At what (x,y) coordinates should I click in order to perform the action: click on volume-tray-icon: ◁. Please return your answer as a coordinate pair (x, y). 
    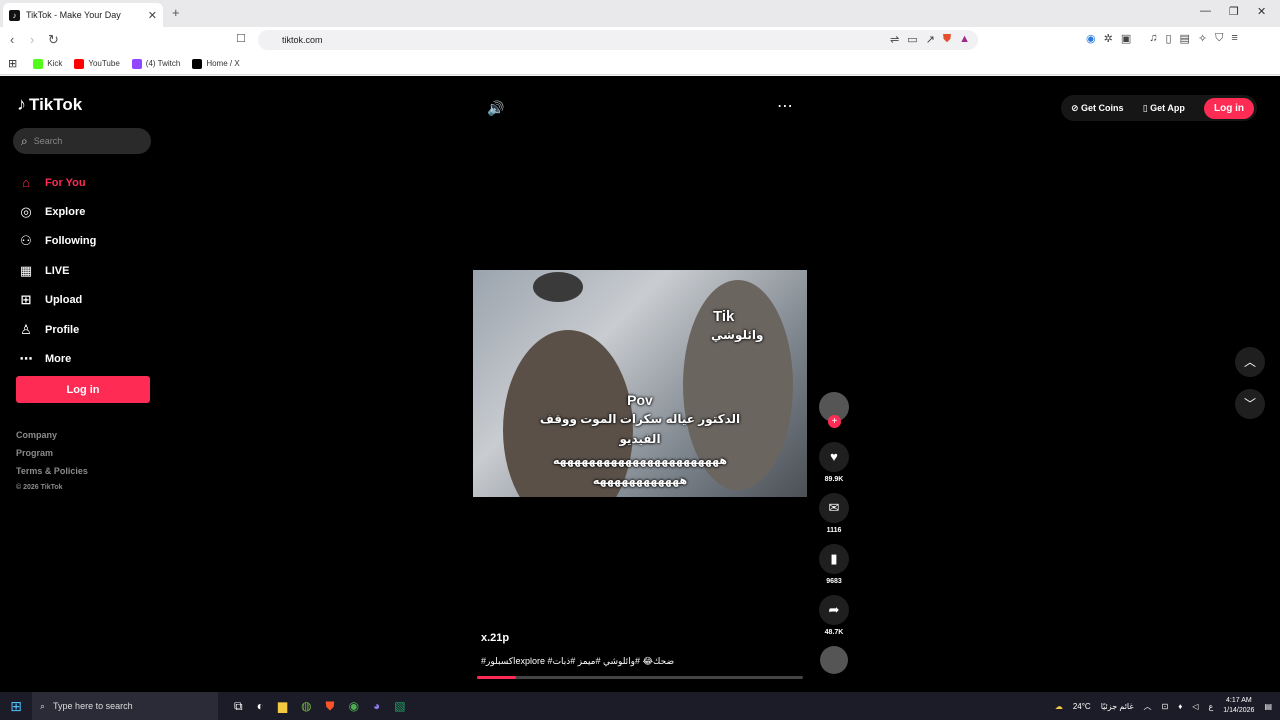
    Looking at the image, I should click on (1195, 706).